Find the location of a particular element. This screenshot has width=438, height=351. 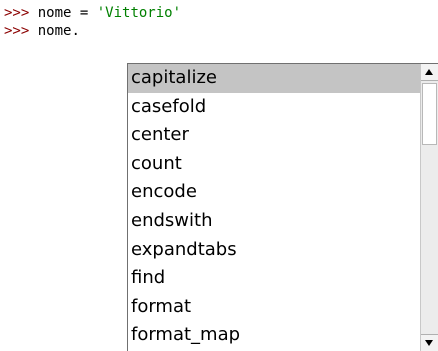

completion-item-expandtabs: expandtabs is located at coordinates (274, 250).